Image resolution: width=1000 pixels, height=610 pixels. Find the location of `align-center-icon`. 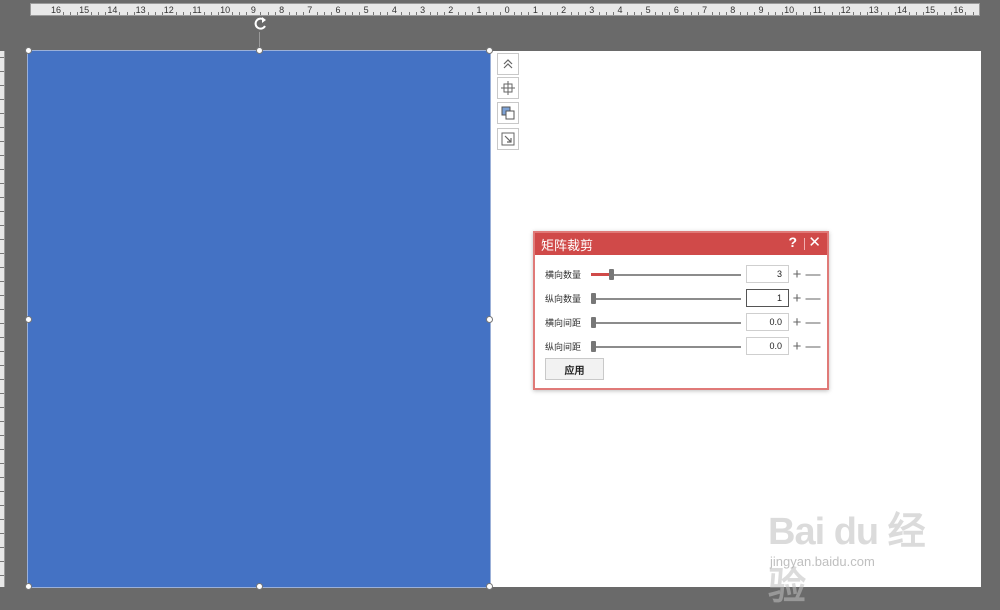

align-center-icon is located at coordinates (508, 88).